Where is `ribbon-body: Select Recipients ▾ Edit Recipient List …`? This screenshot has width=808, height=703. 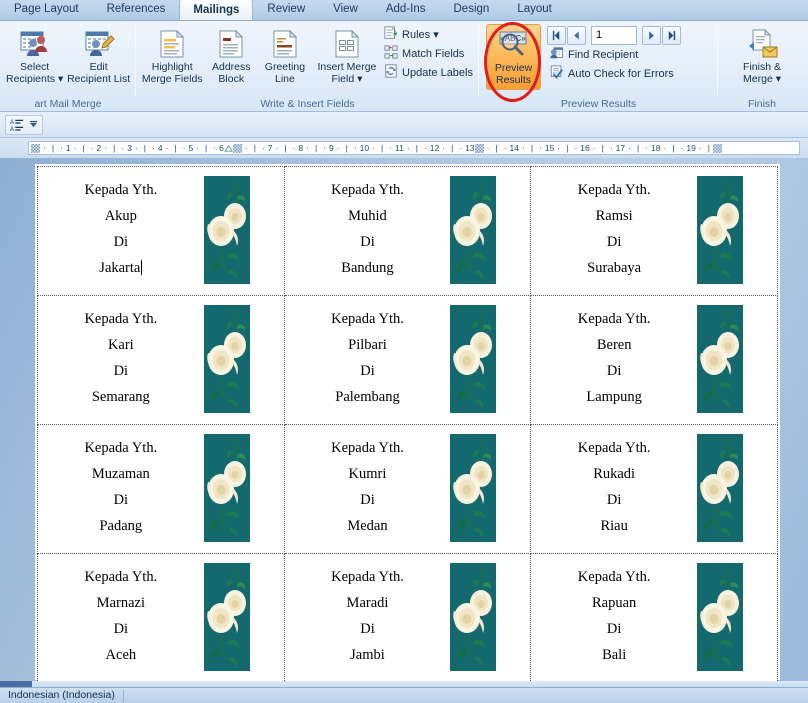 ribbon-body: Select Recipients ▾ Edit Recipient List … is located at coordinates (404, 66).